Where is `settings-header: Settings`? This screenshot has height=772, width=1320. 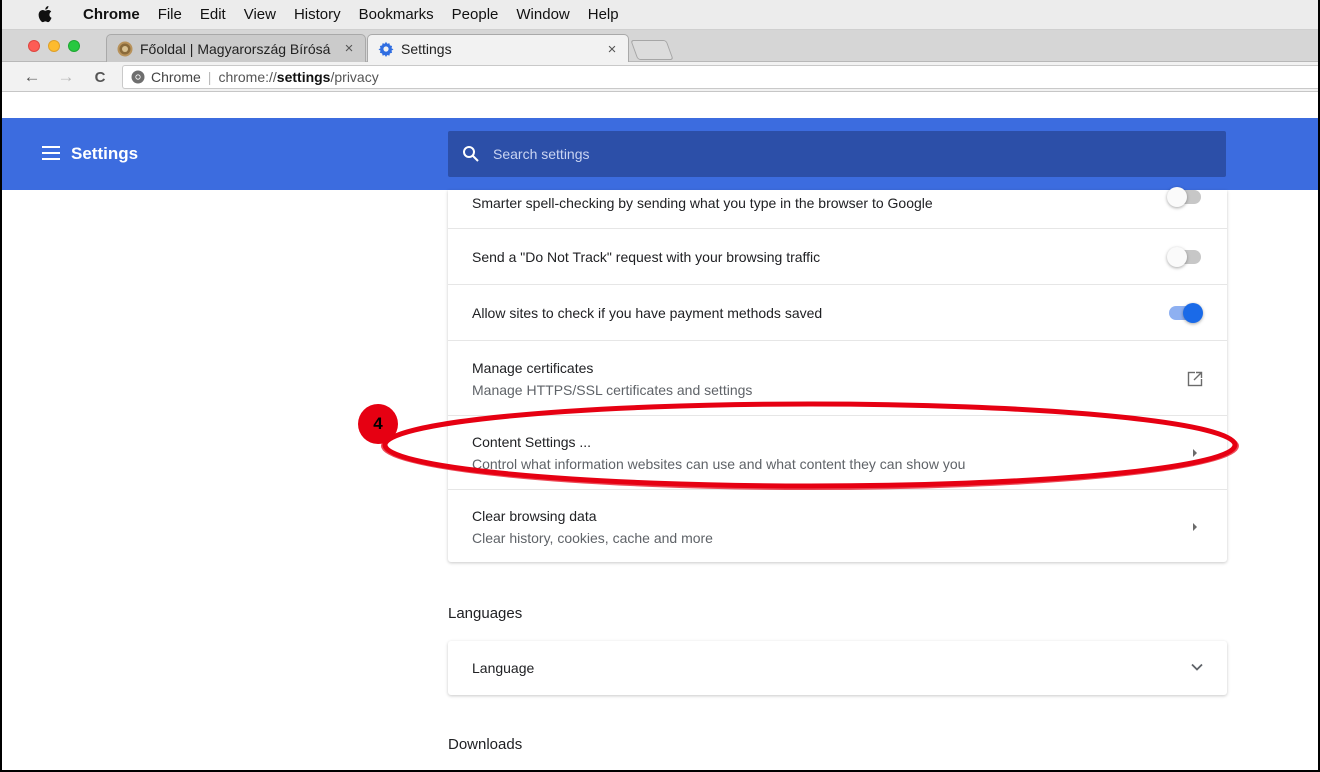 settings-header: Settings is located at coordinates (660, 154).